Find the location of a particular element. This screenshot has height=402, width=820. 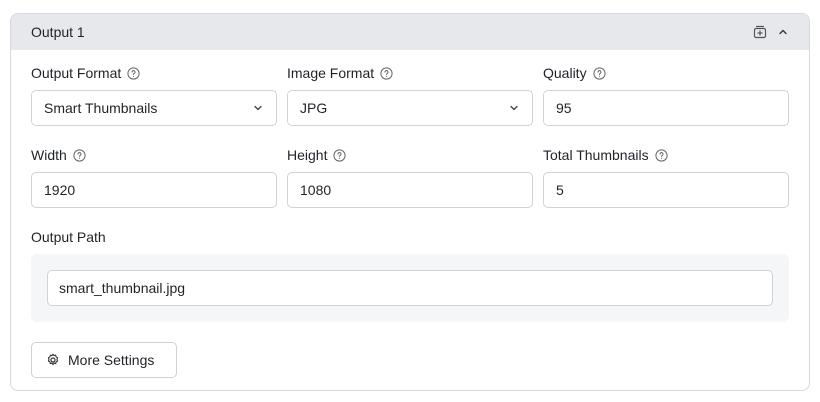

total-thumbnails-label: Total Thumbnails is located at coordinates (596, 155).